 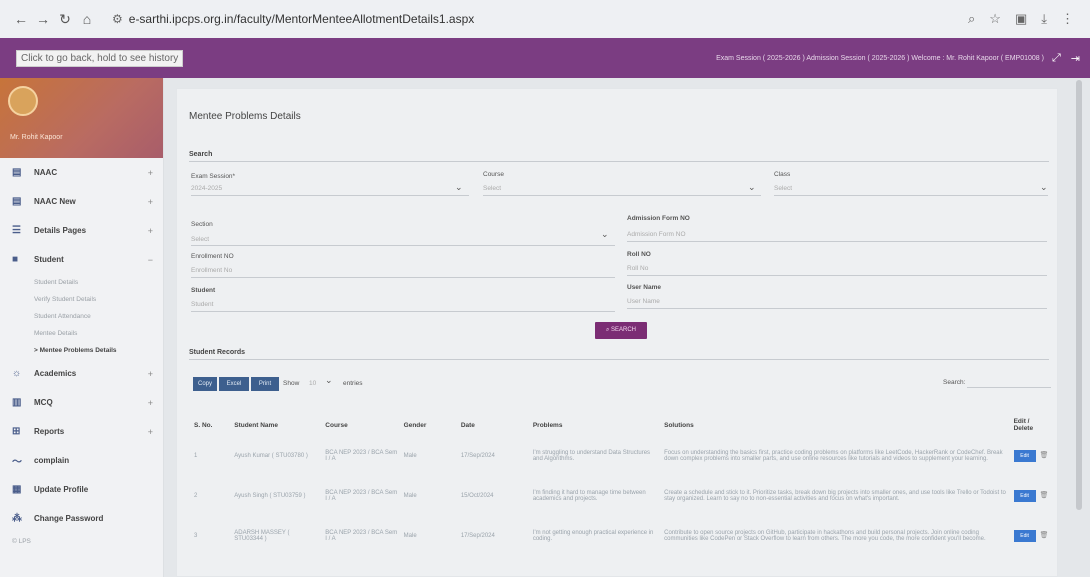 What do you see at coordinates (1079, 295) in the screenshot?
I see `scrollbar` at bounding box center [1079, 295].